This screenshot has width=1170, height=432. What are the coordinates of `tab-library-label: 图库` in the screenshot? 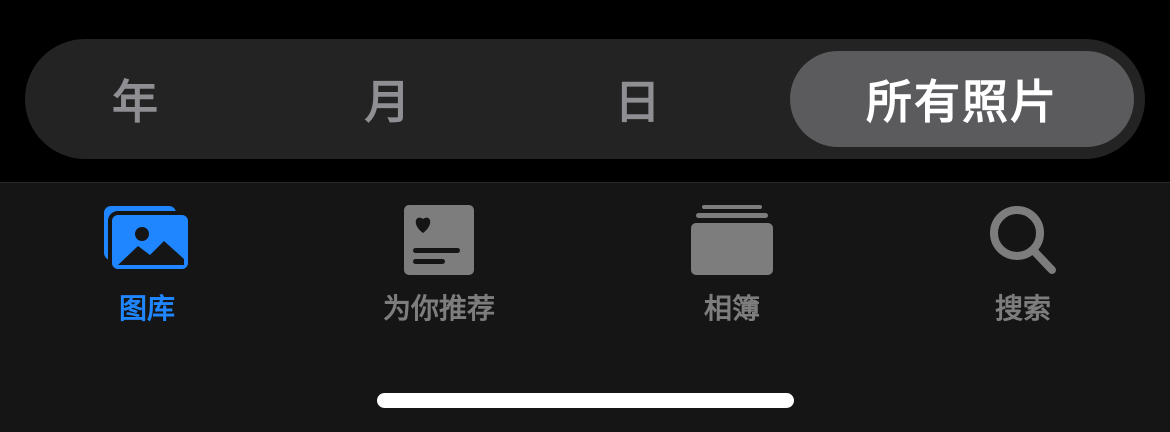 It's located at (146, 308).